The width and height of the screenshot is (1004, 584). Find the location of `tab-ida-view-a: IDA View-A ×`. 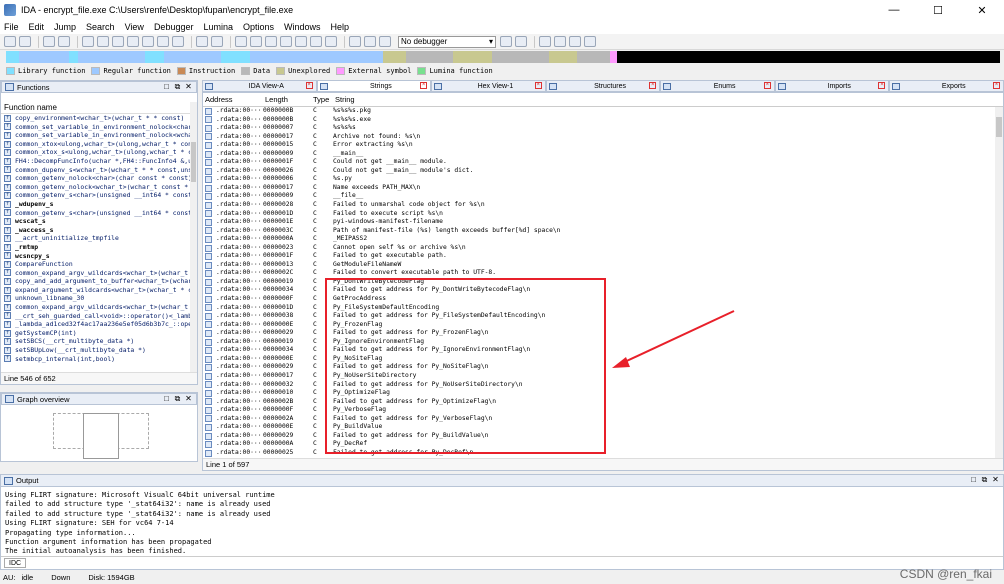

tab-ida-view-a: IDA View-A × is located at coordinates (259, 86).